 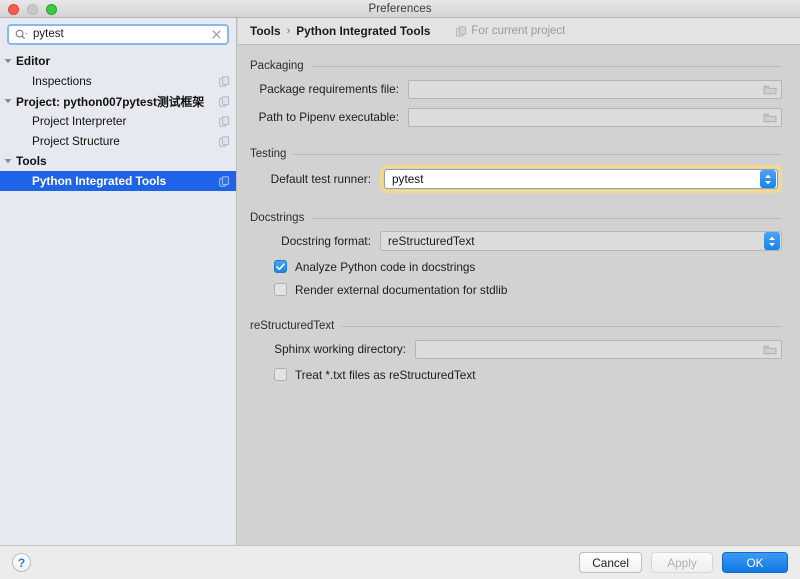 I want to click on search-icon, so click(x=21, y=34).